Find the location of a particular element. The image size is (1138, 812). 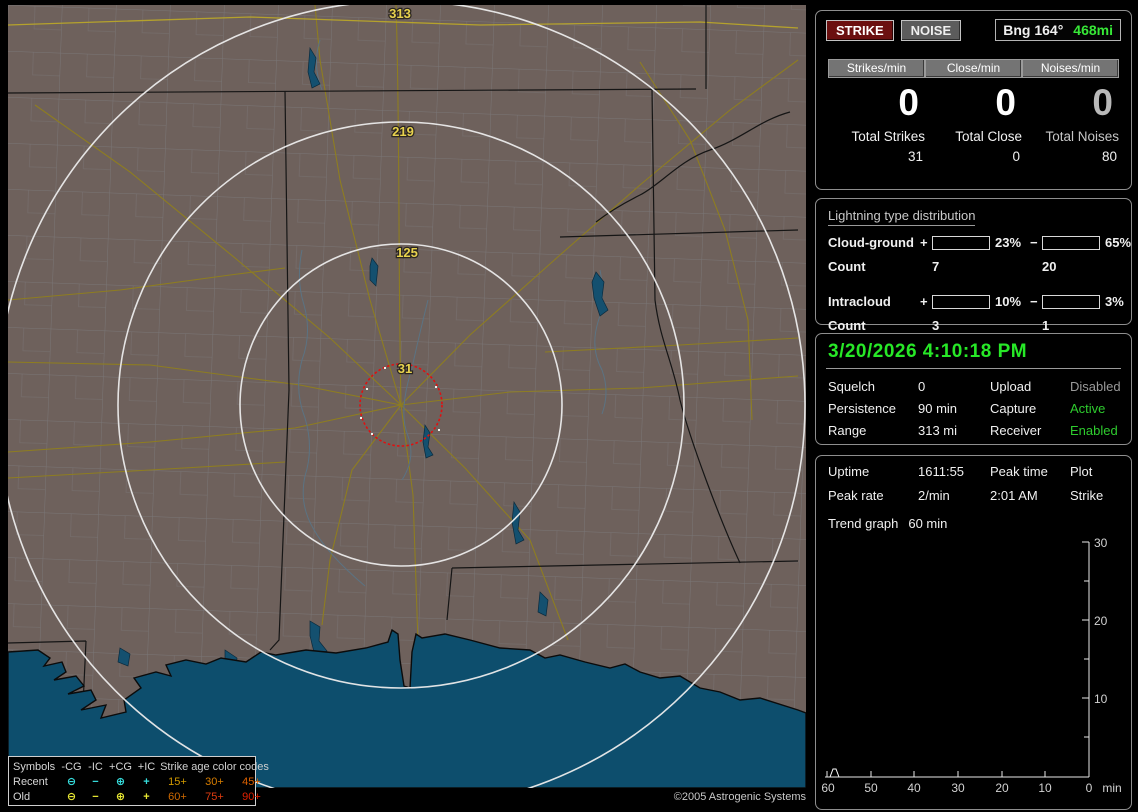

distribution-title: Lightning type distribution is located at coordinates (902, 217).